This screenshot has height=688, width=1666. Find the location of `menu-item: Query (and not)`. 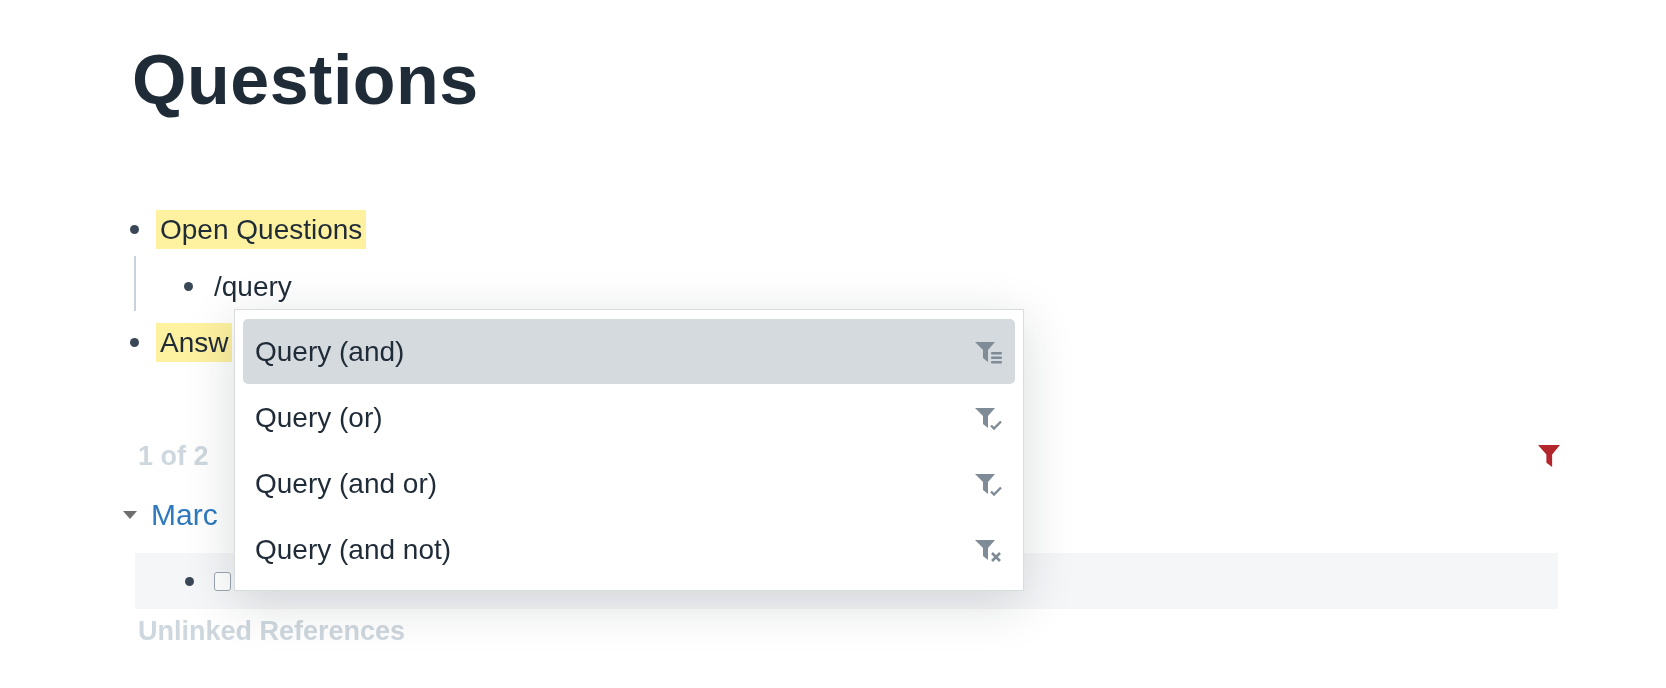

menu-item: Query (and not) is located at coordinates (629, 549).